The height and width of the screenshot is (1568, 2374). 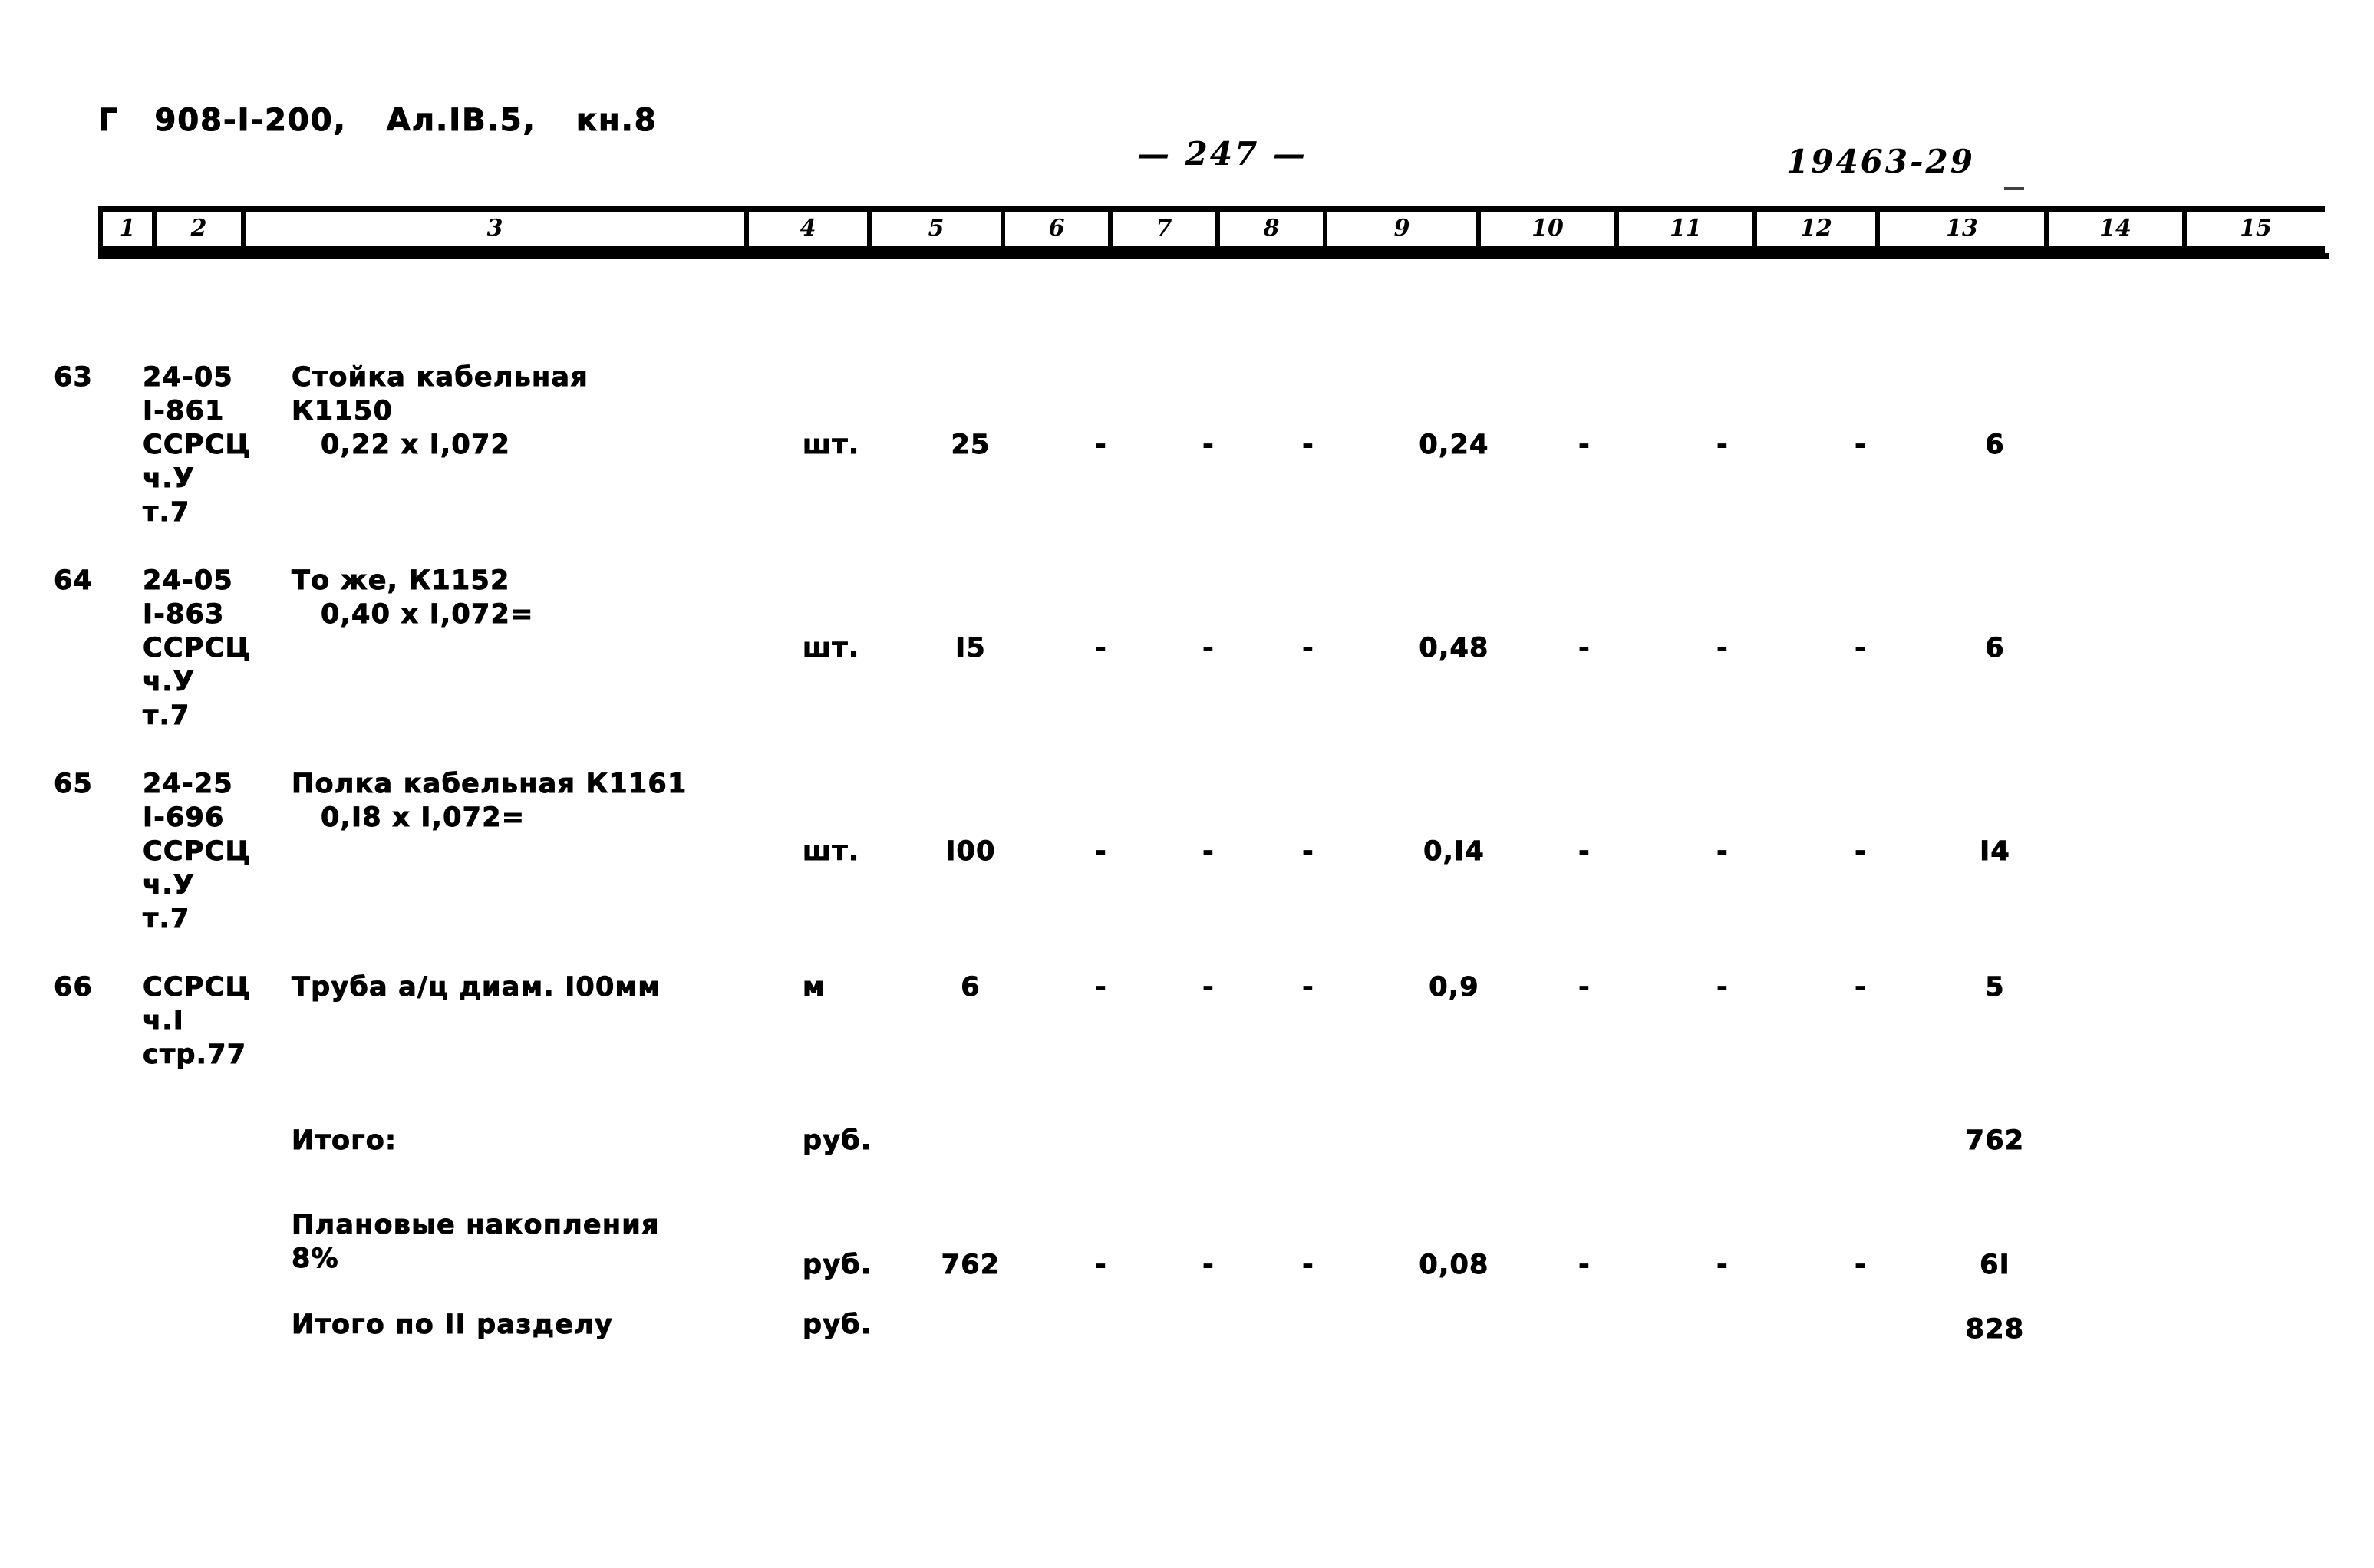 I want to click on document-header: Г 908-I-200, Ал.IB.5, кн.8, so click(x=378, y=120).